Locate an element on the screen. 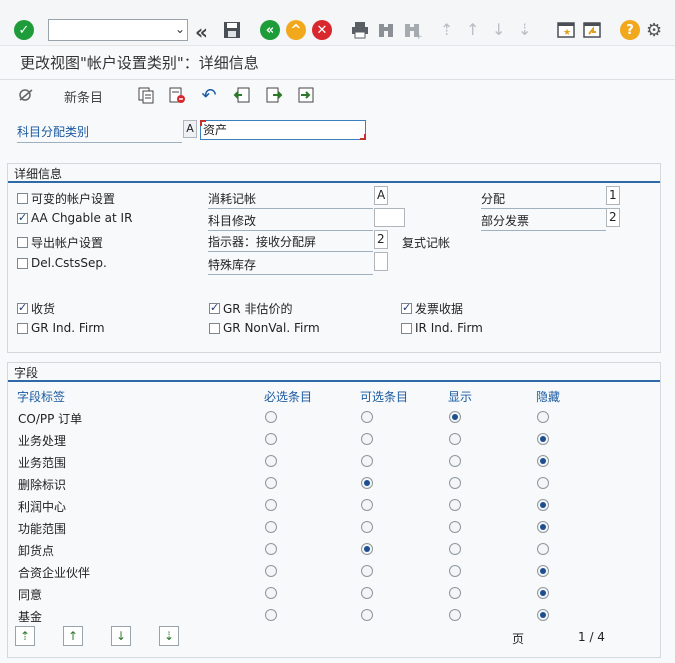  select-all-icon is located at coordinates (306, 95).